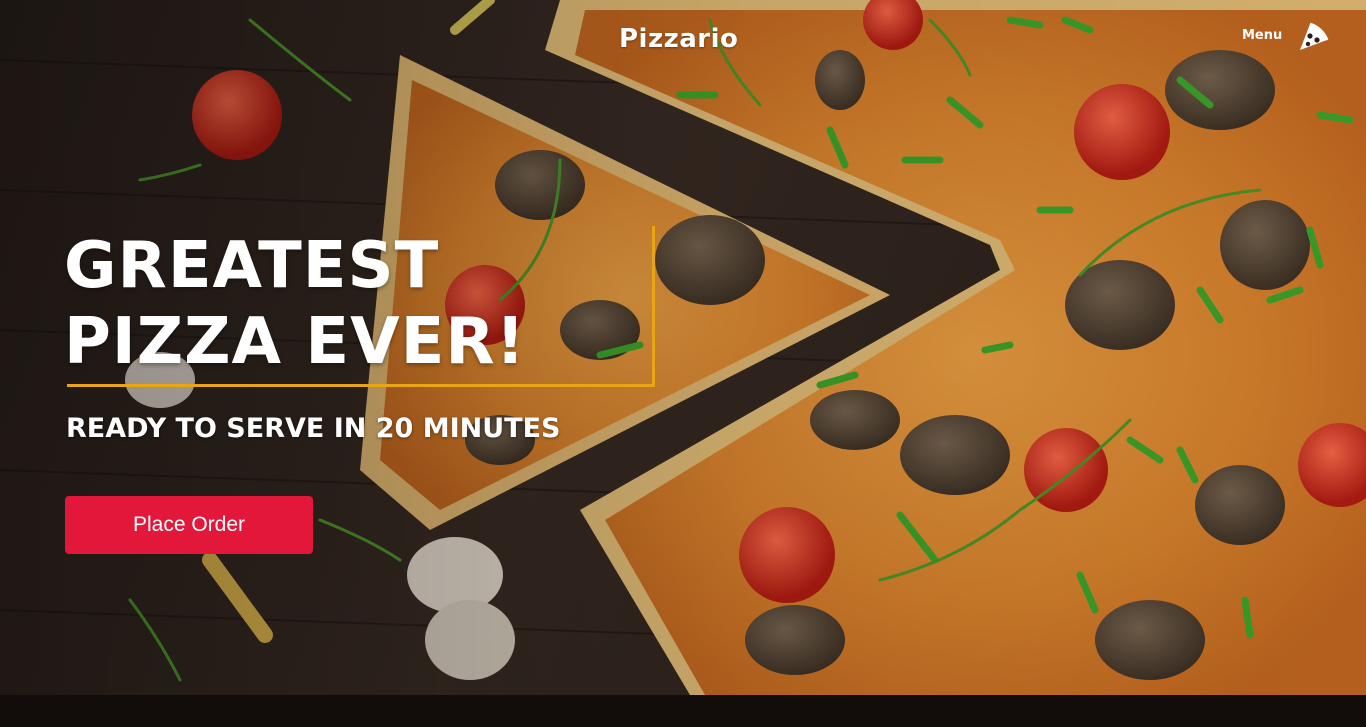 This screenshot has width=1366, height=727. Describe the element at coordinates (1286, 37) in the screenshot. I see `menu-button: Menu` at that location.